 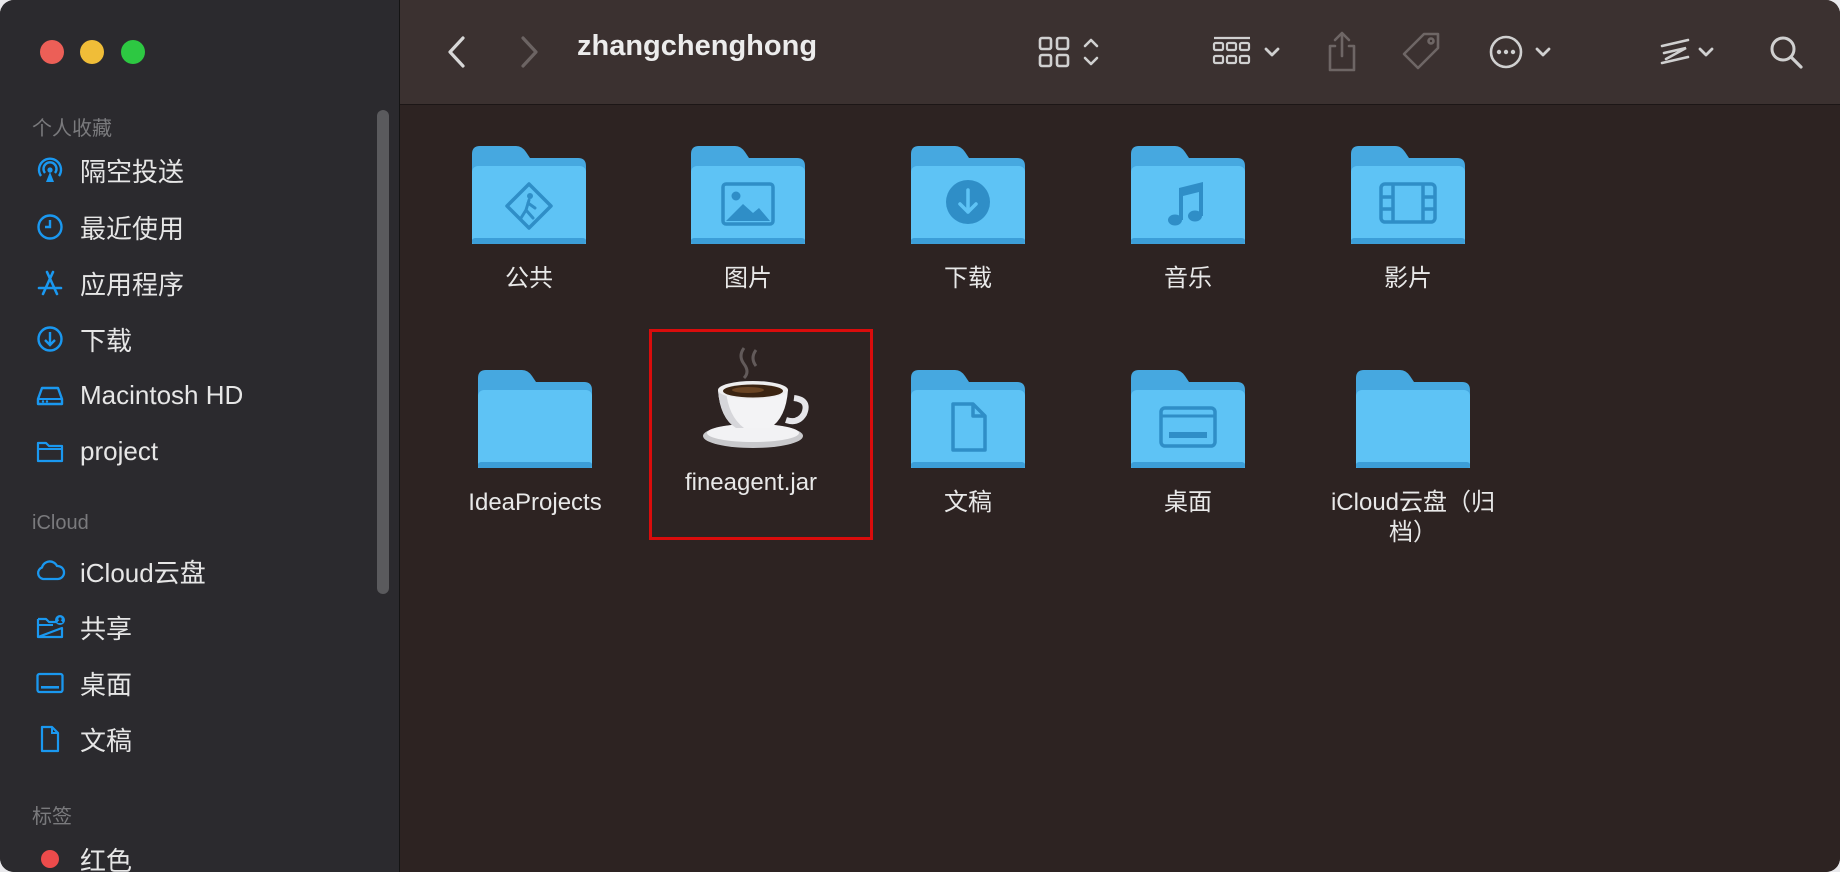 I want to click on sidebar-item-label: iCloud云盘, so click(x=143, y=572).